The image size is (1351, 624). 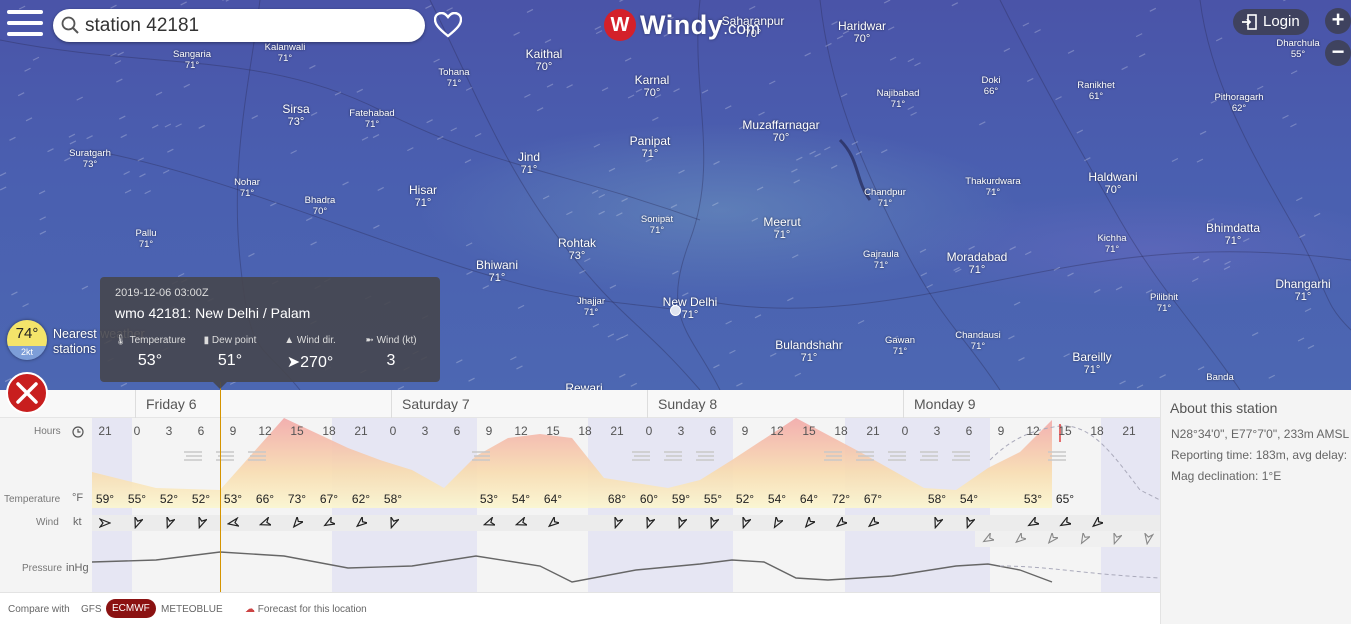 I want to click on city-label: Najibabad 71°, so click(x=898, y=99).